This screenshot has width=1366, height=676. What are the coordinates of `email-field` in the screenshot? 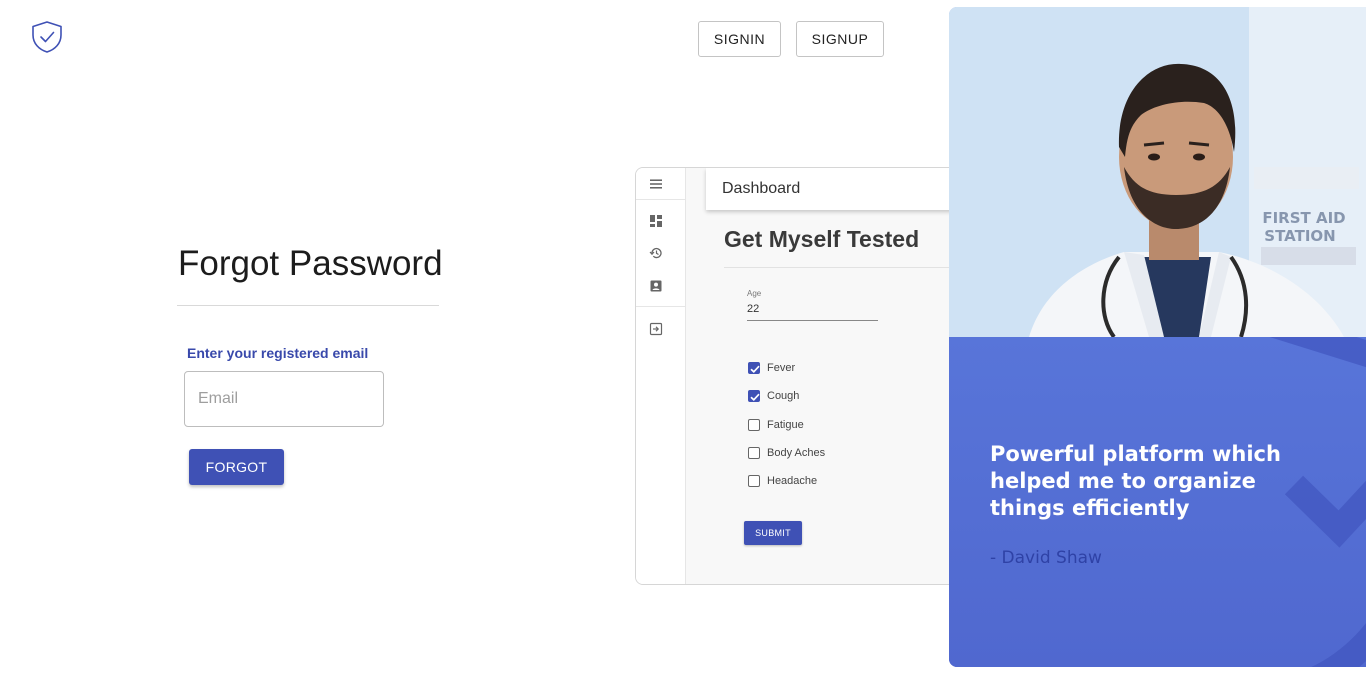 It's located at (284, 399).